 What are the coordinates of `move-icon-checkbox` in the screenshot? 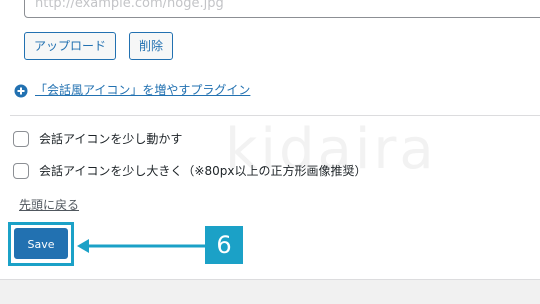 It's located at (21, 139).